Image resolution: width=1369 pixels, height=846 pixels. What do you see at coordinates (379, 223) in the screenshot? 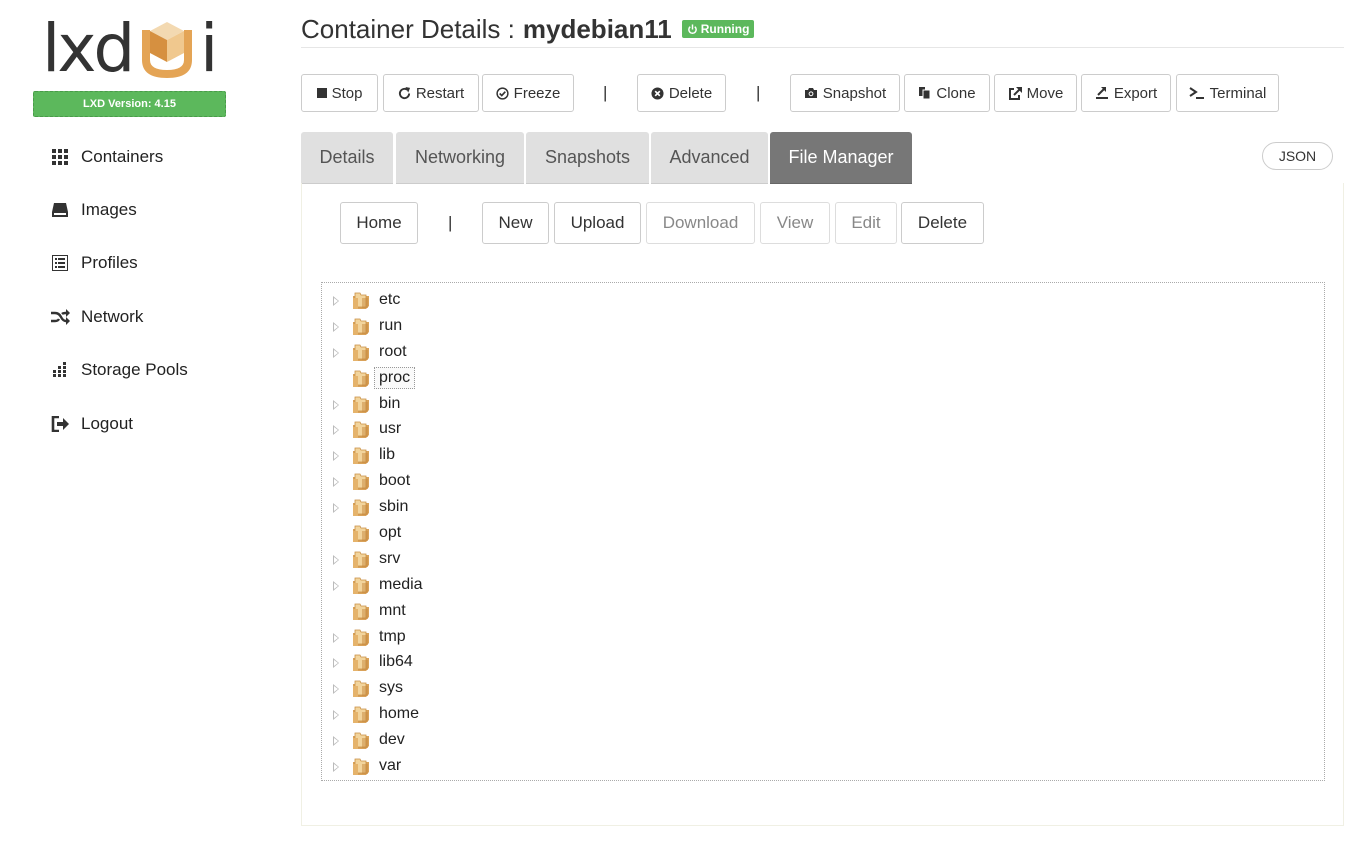
I see `home-button: Home` at bounding box center [379, 223].